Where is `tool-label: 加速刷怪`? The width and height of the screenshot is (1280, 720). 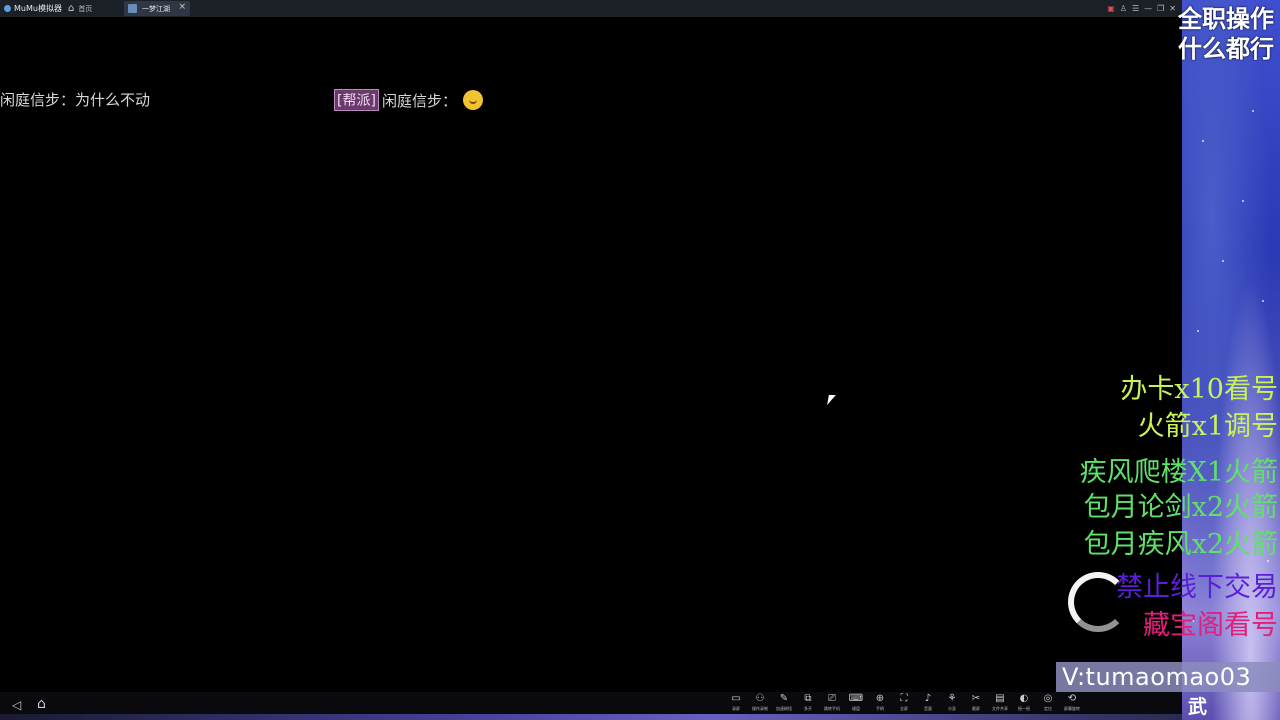 tool-label: 加速刷怪 is located at coordinates (784, 708).